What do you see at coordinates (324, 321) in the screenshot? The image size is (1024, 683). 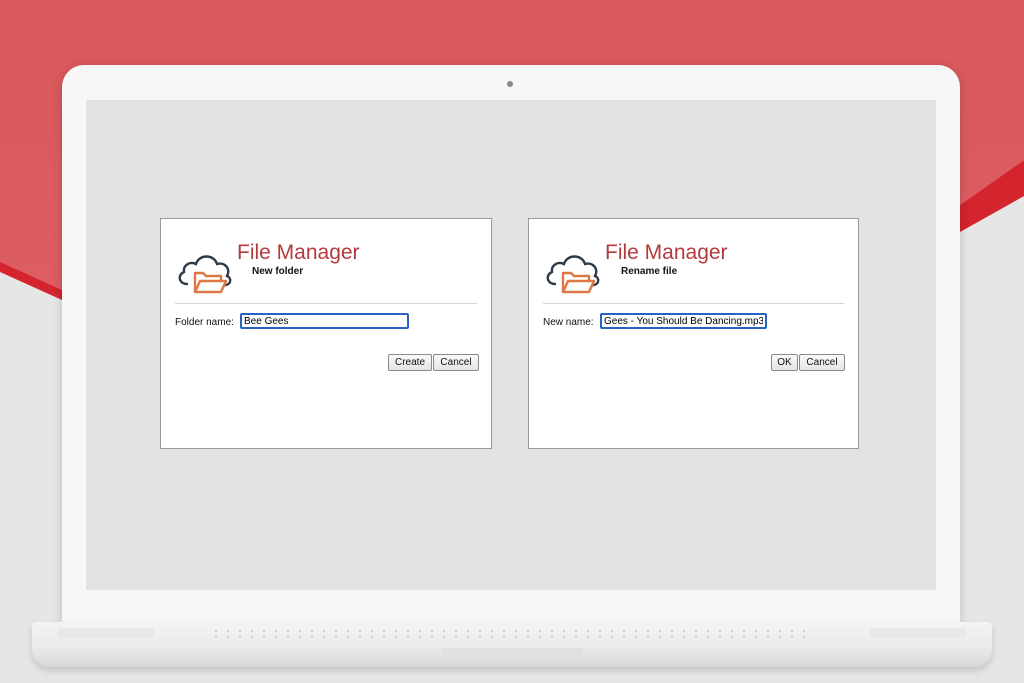 I see `folder-name-input` at bounding box center [324, 321].